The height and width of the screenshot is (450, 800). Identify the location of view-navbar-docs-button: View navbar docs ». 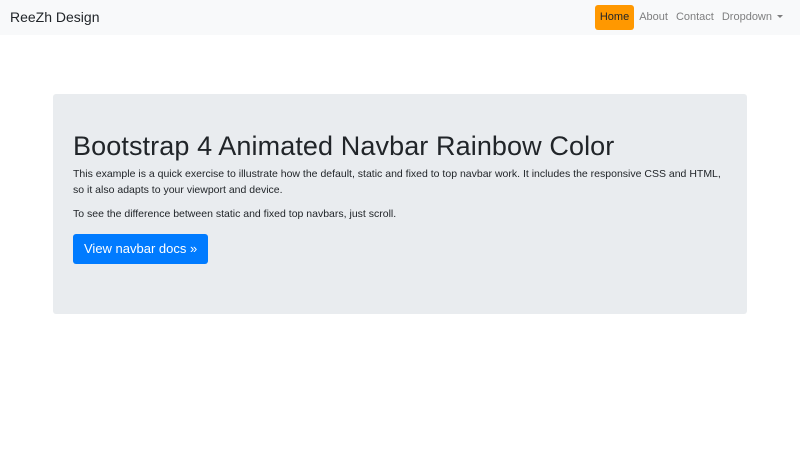
(141, 248).